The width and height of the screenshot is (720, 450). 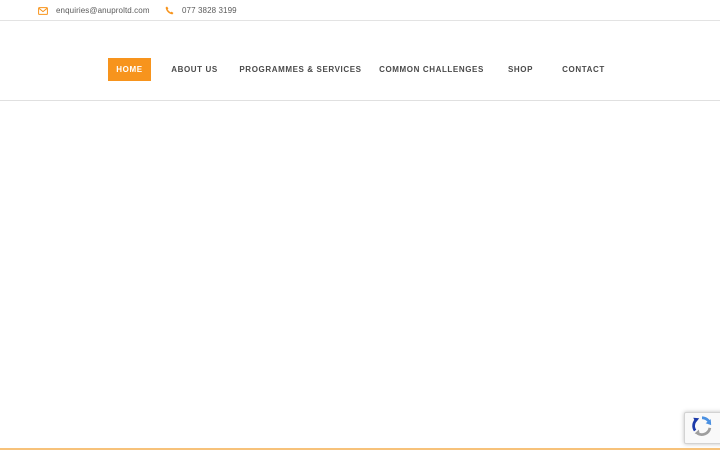 I want to click on phone-icon, so click(x=169, y=11).